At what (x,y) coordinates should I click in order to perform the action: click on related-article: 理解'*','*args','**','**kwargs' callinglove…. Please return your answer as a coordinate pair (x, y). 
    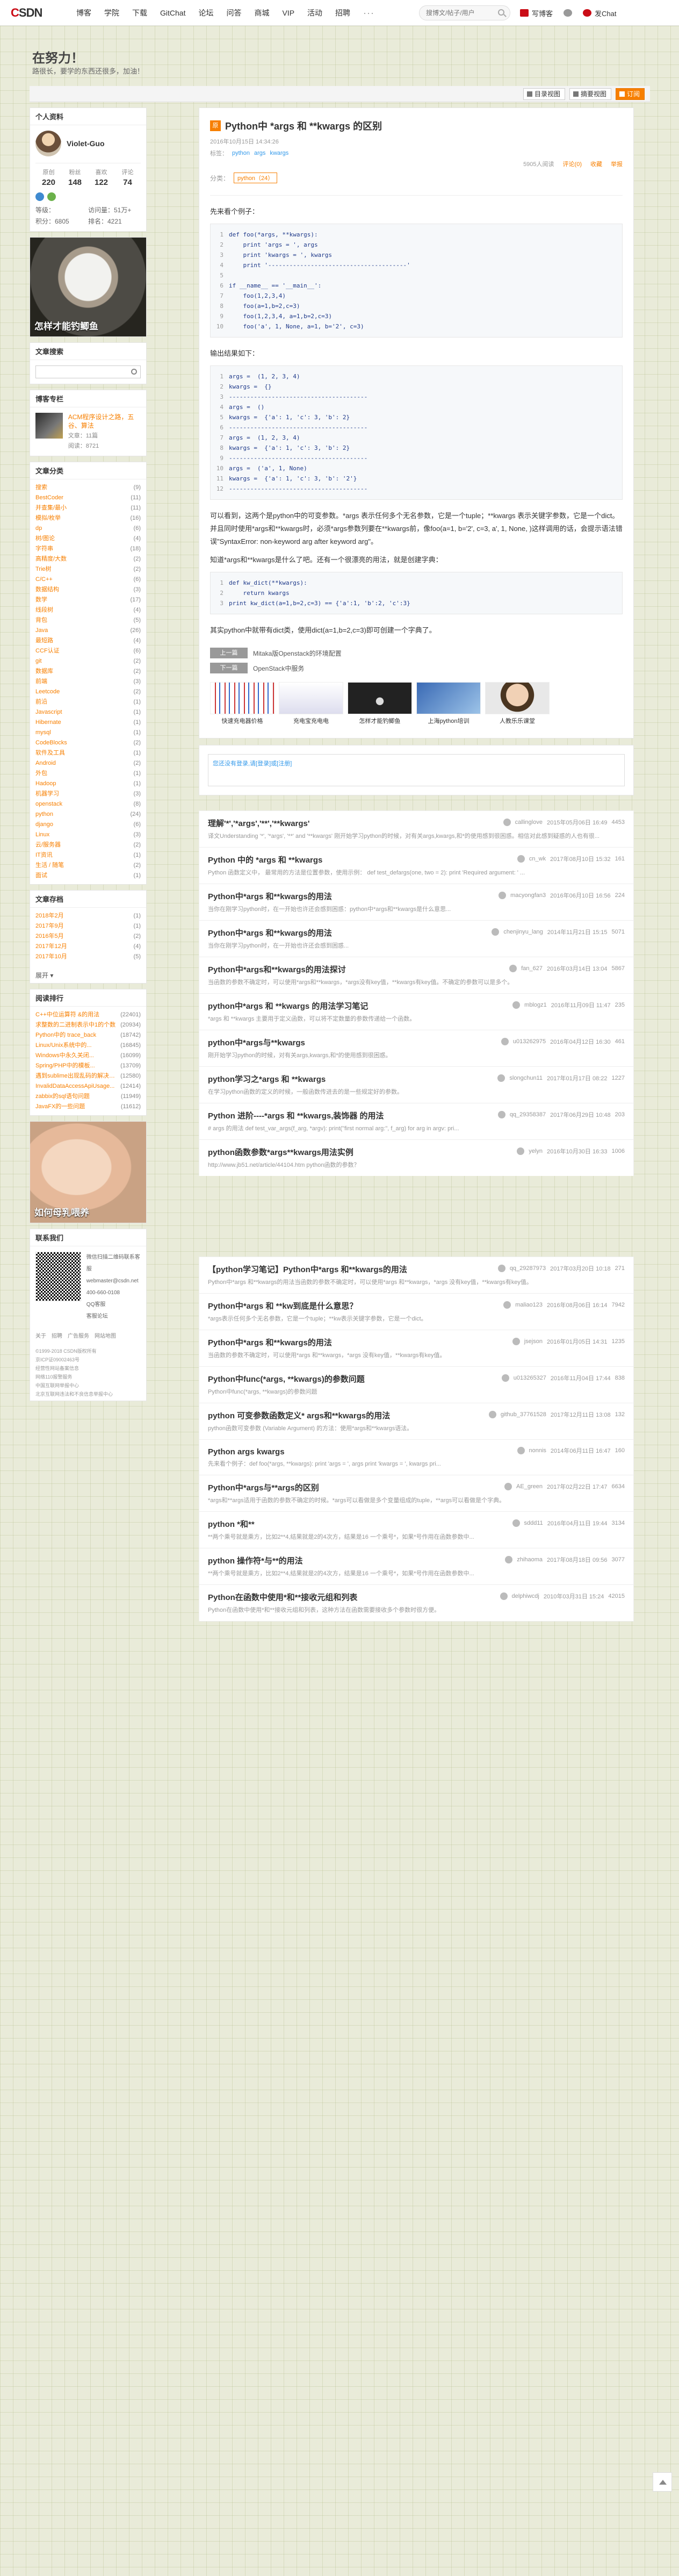
    Looking at the image, I should click on (416, 828).